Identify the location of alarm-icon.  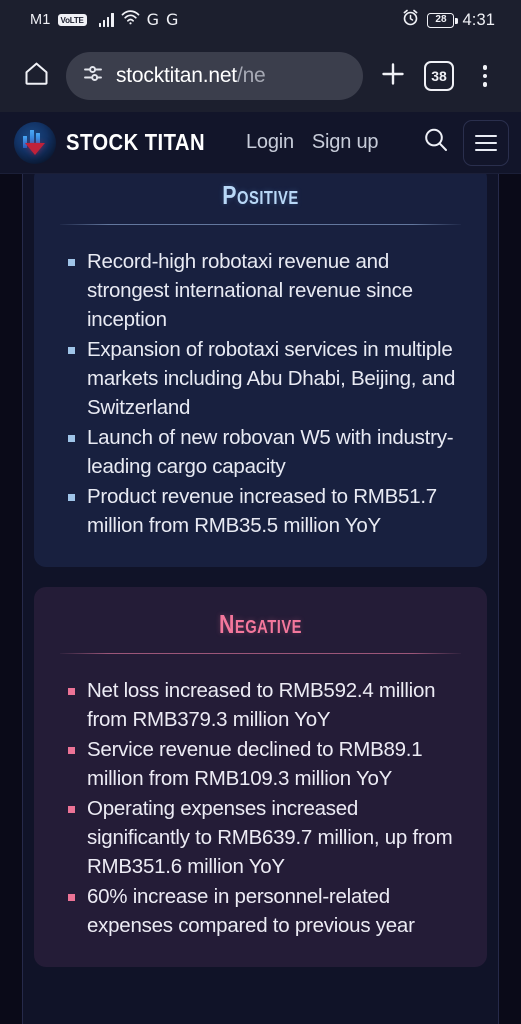
(410, 20).